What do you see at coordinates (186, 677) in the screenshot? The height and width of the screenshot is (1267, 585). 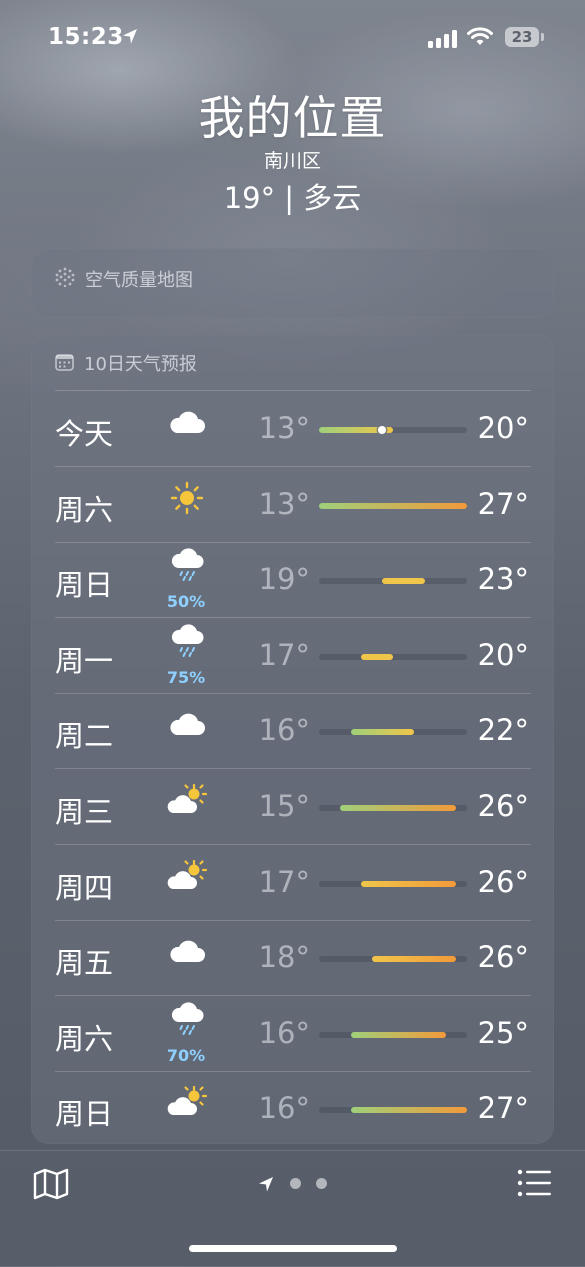 I see `precipitation-chance: 75%` at bounding box center [186, 677].